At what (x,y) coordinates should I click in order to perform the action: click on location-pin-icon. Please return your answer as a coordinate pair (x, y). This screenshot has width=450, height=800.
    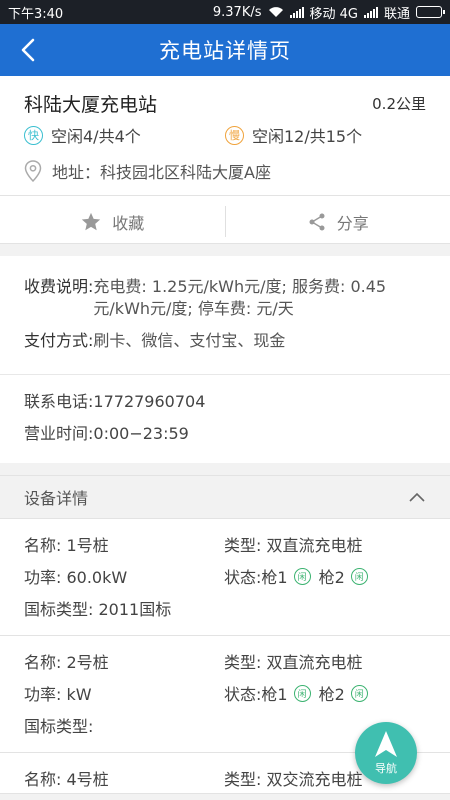
    Looking at the image, I should click on (33, 171).